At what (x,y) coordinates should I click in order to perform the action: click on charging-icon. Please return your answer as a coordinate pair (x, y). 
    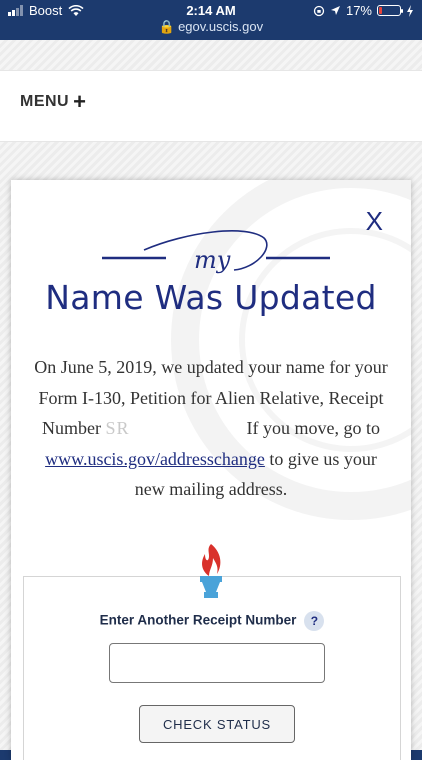
    Looking at the image, I should click on (410, 10).